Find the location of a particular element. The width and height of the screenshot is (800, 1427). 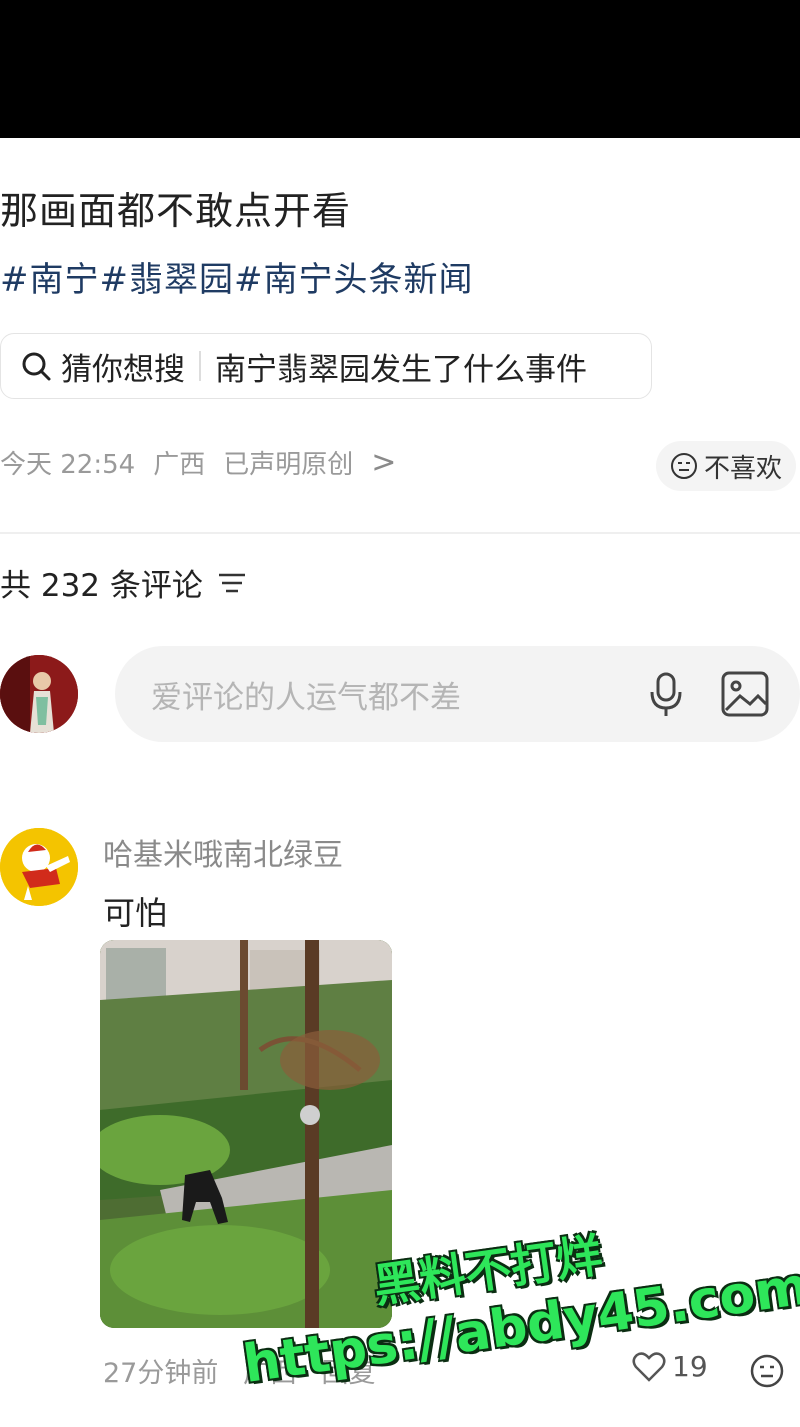

dislike-button: 不喜欢 is located at coordinates (725, 466).